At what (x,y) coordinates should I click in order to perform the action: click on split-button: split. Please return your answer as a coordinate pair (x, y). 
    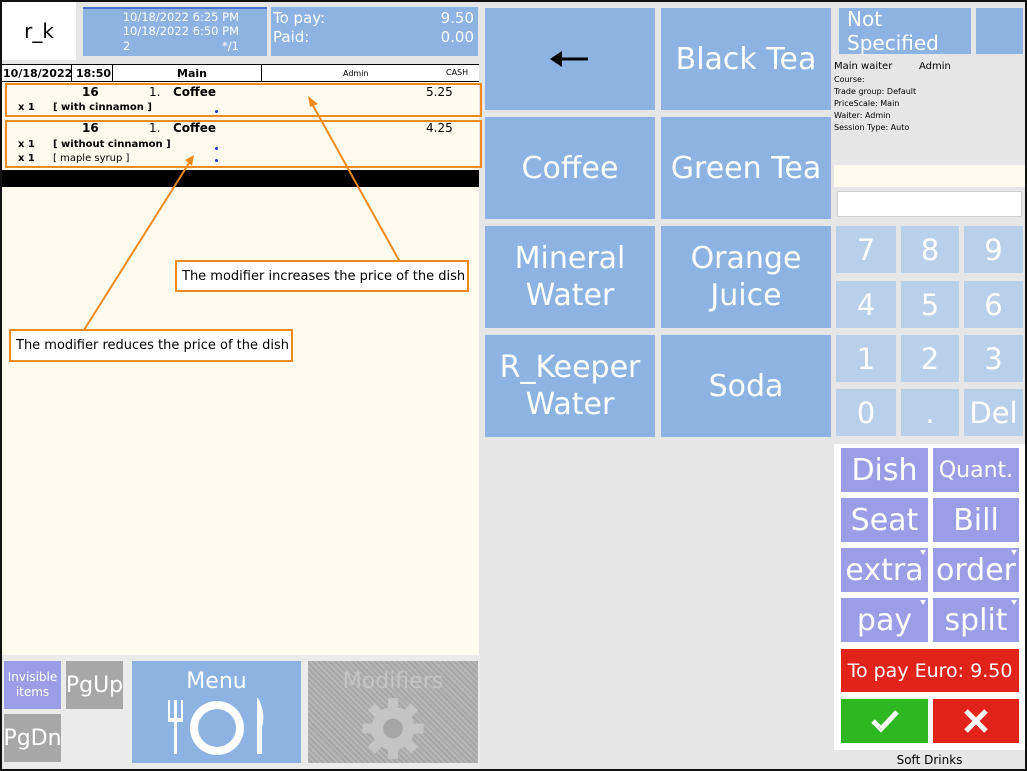
    Looking at the image, I should click on (976, 620).